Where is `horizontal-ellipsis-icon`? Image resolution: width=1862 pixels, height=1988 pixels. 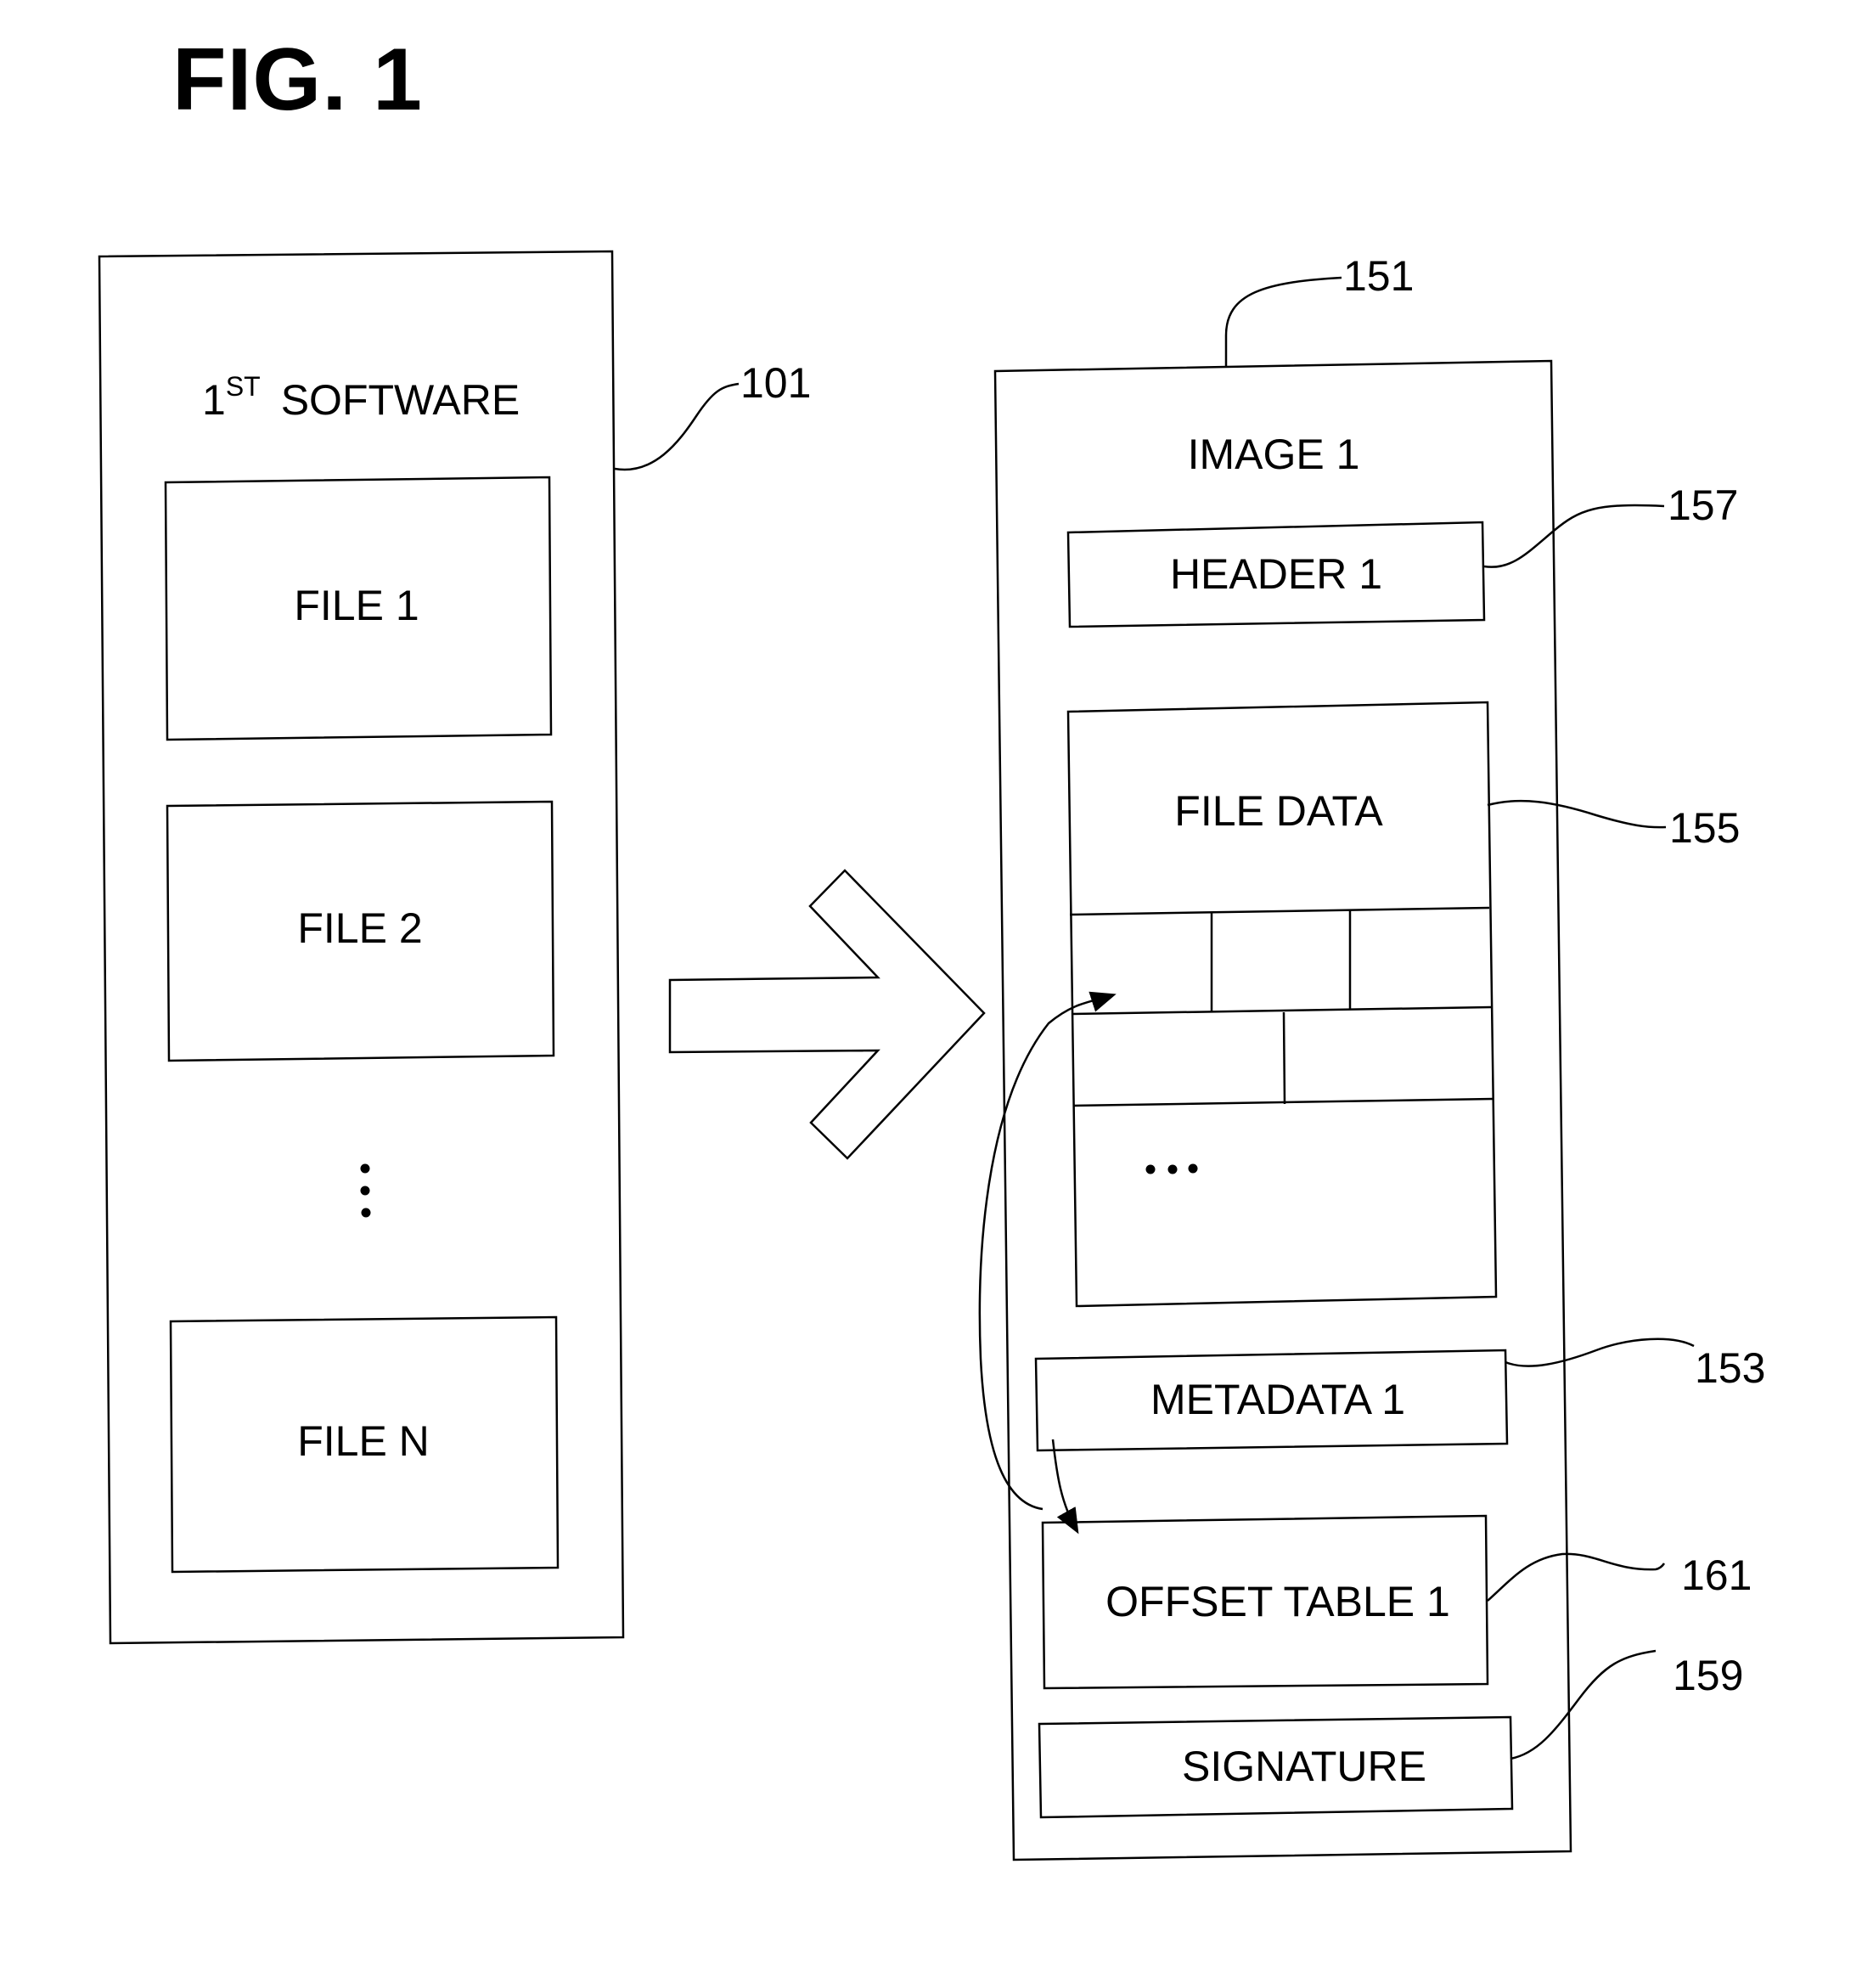 horizontal-ellipsis-icon is located at coordinates (1171, 1168).